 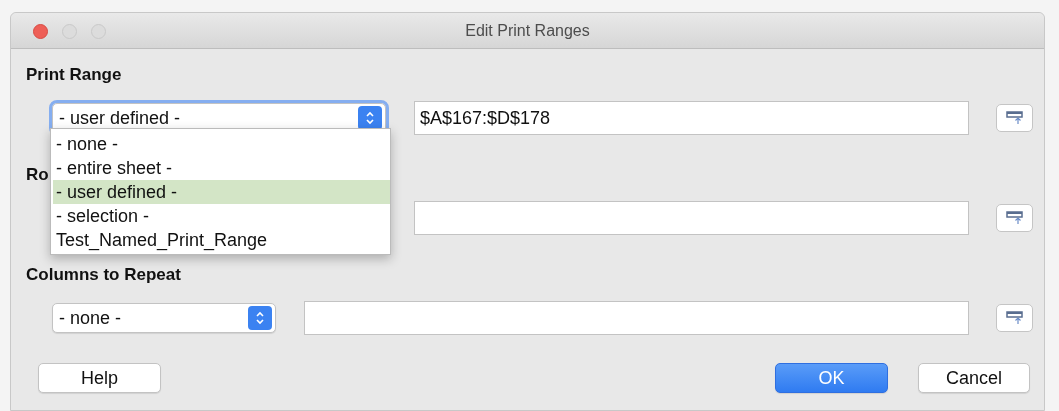 What do you see at coordinates (164, 318) in the screenshot?
I see `dropdown: - none -` at bounding box center [164, 318].